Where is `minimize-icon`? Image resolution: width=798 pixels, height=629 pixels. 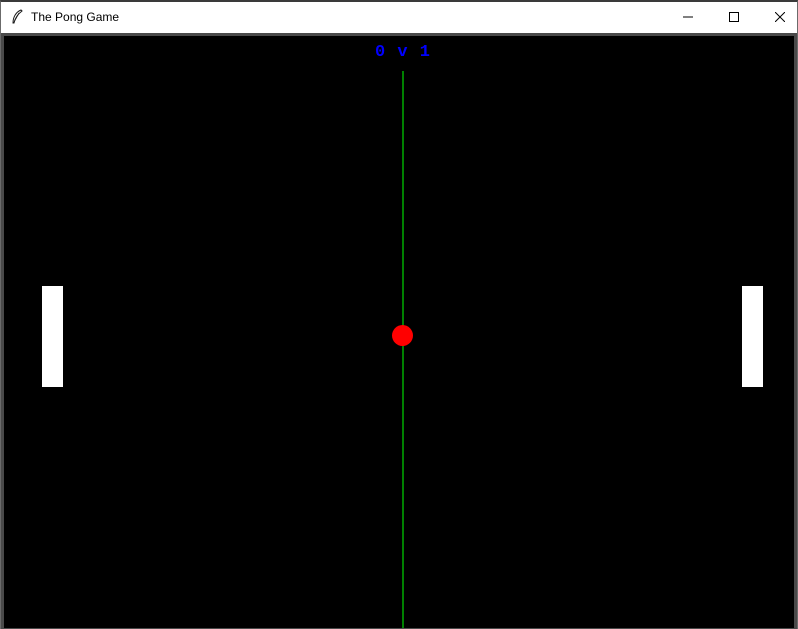 minimize-icon is located at coordinates (688, 18).